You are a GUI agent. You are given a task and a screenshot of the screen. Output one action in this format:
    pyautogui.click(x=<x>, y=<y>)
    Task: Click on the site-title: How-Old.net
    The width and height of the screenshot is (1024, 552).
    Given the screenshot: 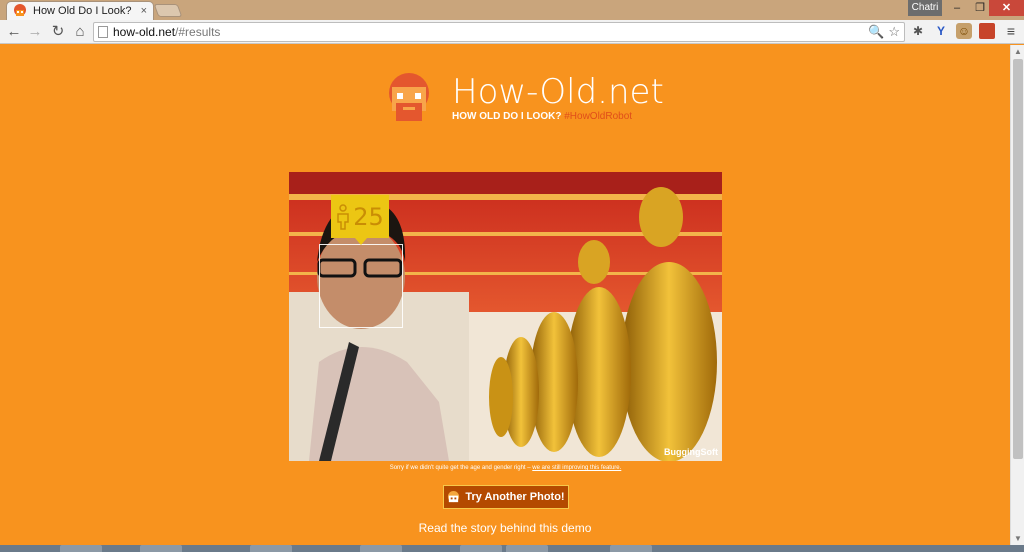 What is the action you would take?
    pyautogui.click(x=558, y=92)
    